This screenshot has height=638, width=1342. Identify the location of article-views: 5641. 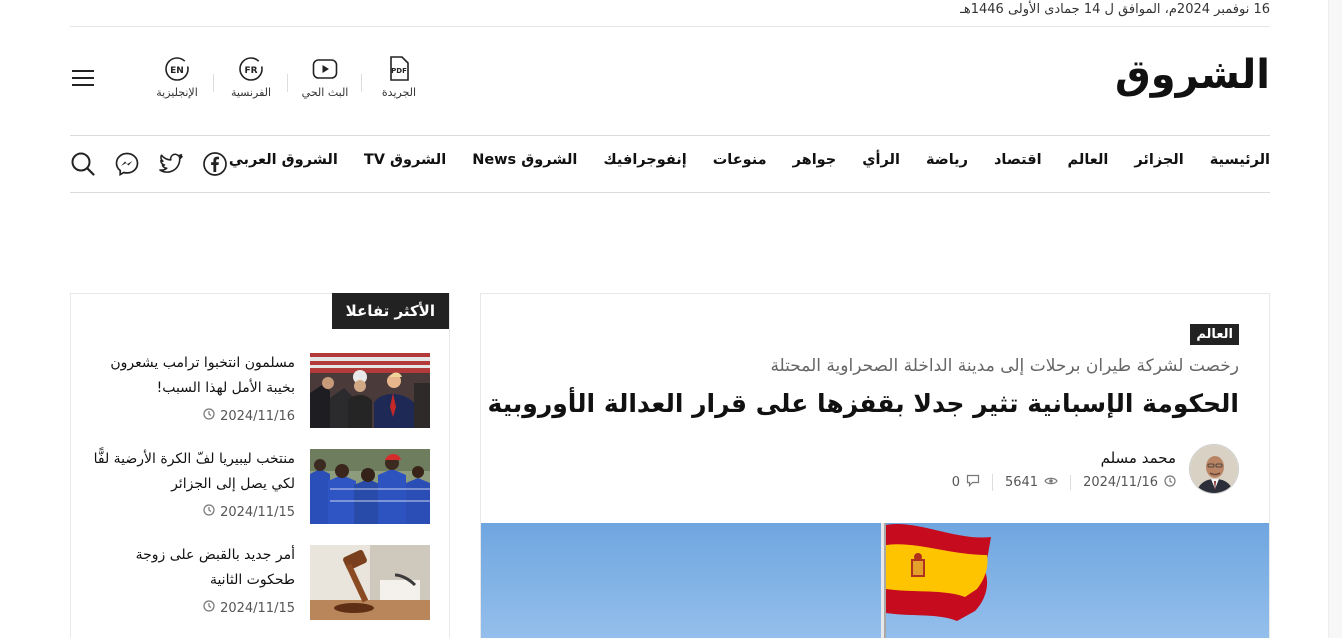
(1032, 482).